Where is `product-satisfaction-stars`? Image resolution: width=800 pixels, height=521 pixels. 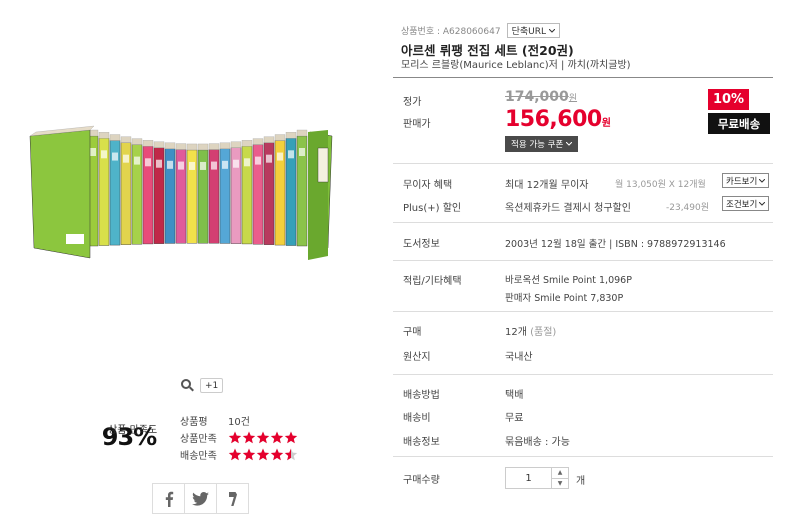
product-satisfaction-stars is located at coordinates (263, 437).